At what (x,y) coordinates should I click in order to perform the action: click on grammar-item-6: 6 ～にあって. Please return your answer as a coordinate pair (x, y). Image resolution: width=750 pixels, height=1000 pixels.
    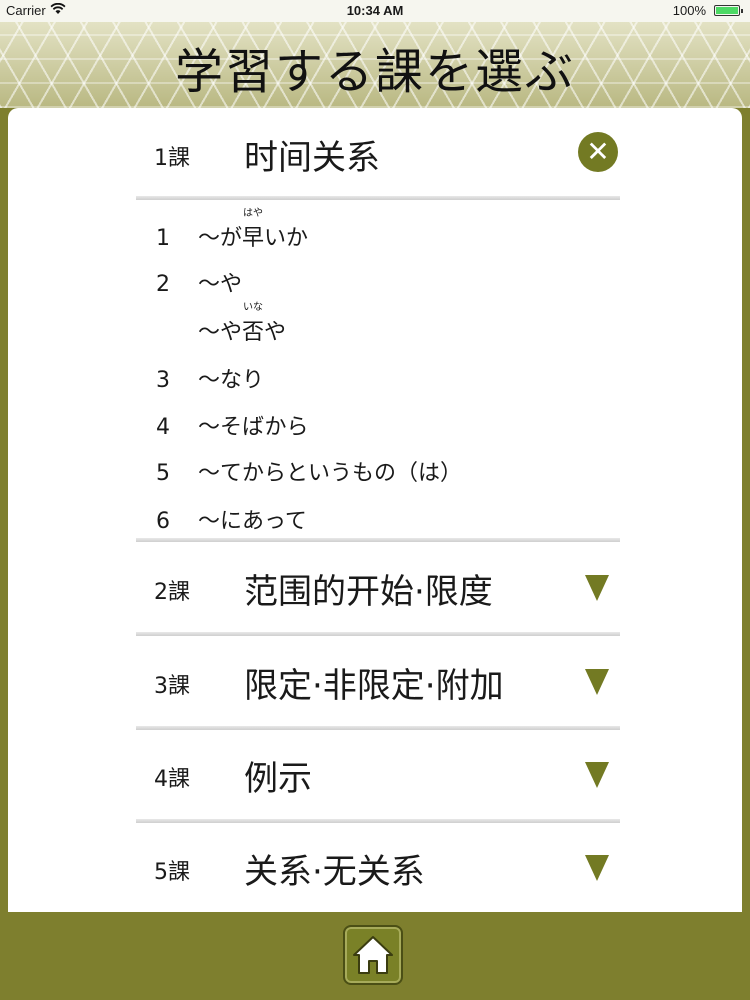
    Looking at the image, I should click on (231, 519).